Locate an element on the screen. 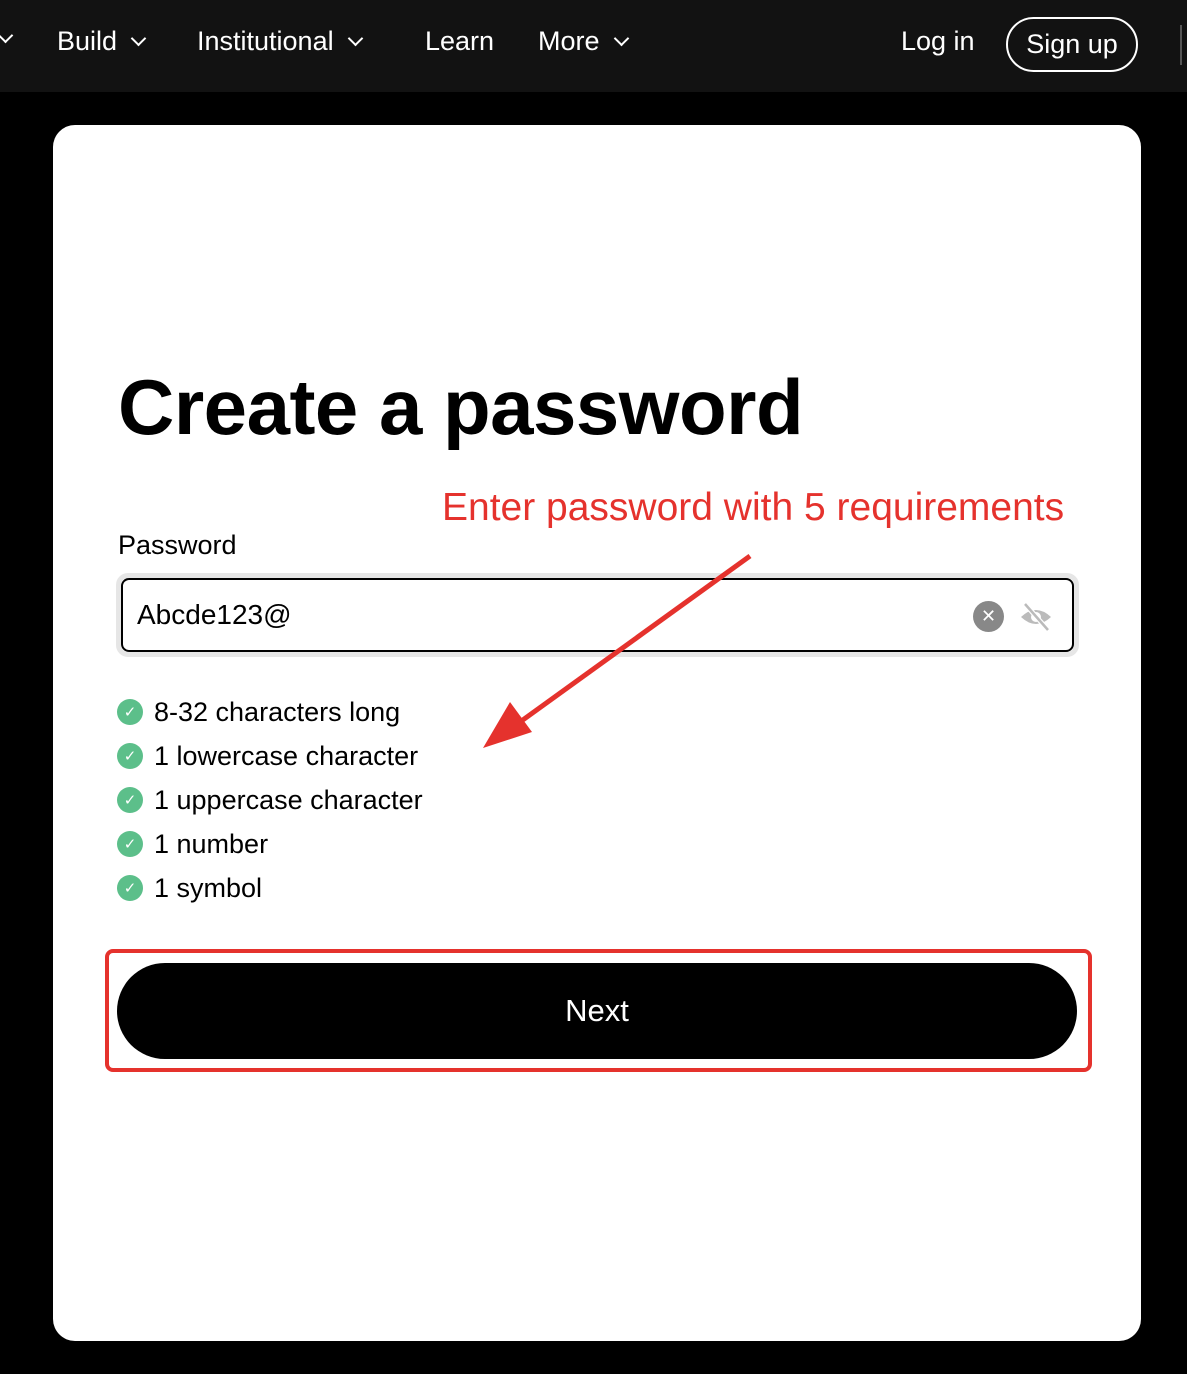 The image size is (1187, 1374). nav-build: Build is located at coordinates (102, 41).